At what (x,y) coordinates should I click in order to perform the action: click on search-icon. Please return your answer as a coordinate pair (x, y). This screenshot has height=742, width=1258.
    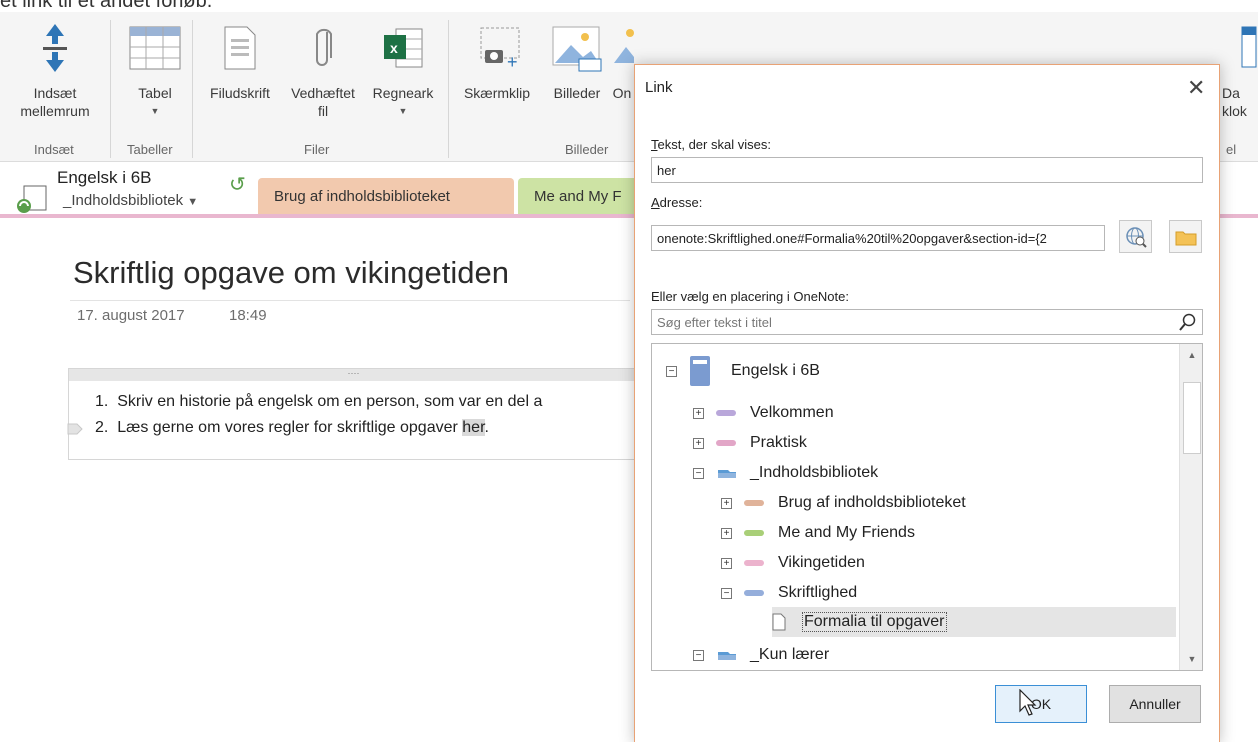
    Looking at the image, I should click on (1188, 324).